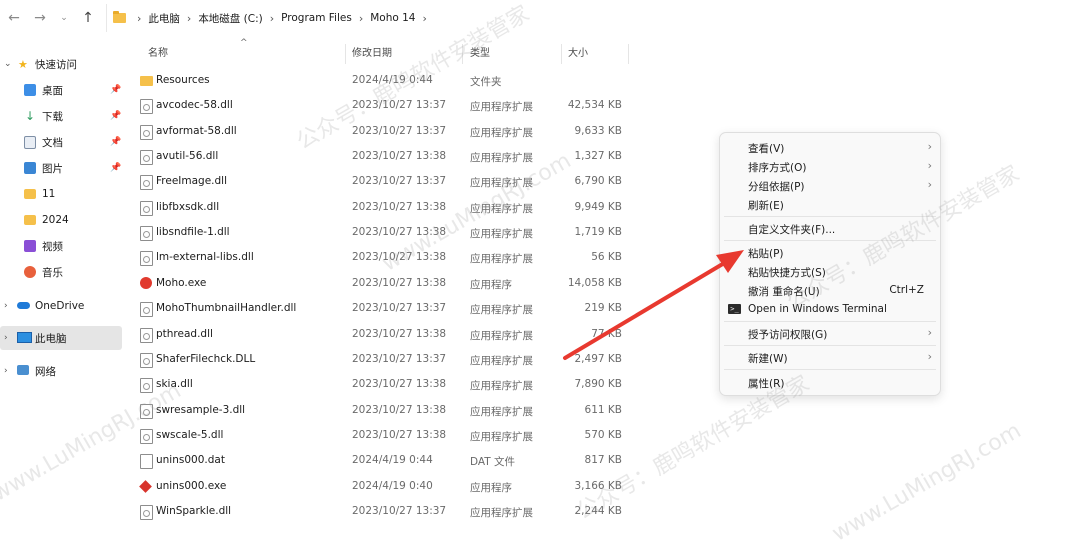 This screenshot has width=1080, height=547. I want to click on nav-item-label: 图片, so click(52, 168).